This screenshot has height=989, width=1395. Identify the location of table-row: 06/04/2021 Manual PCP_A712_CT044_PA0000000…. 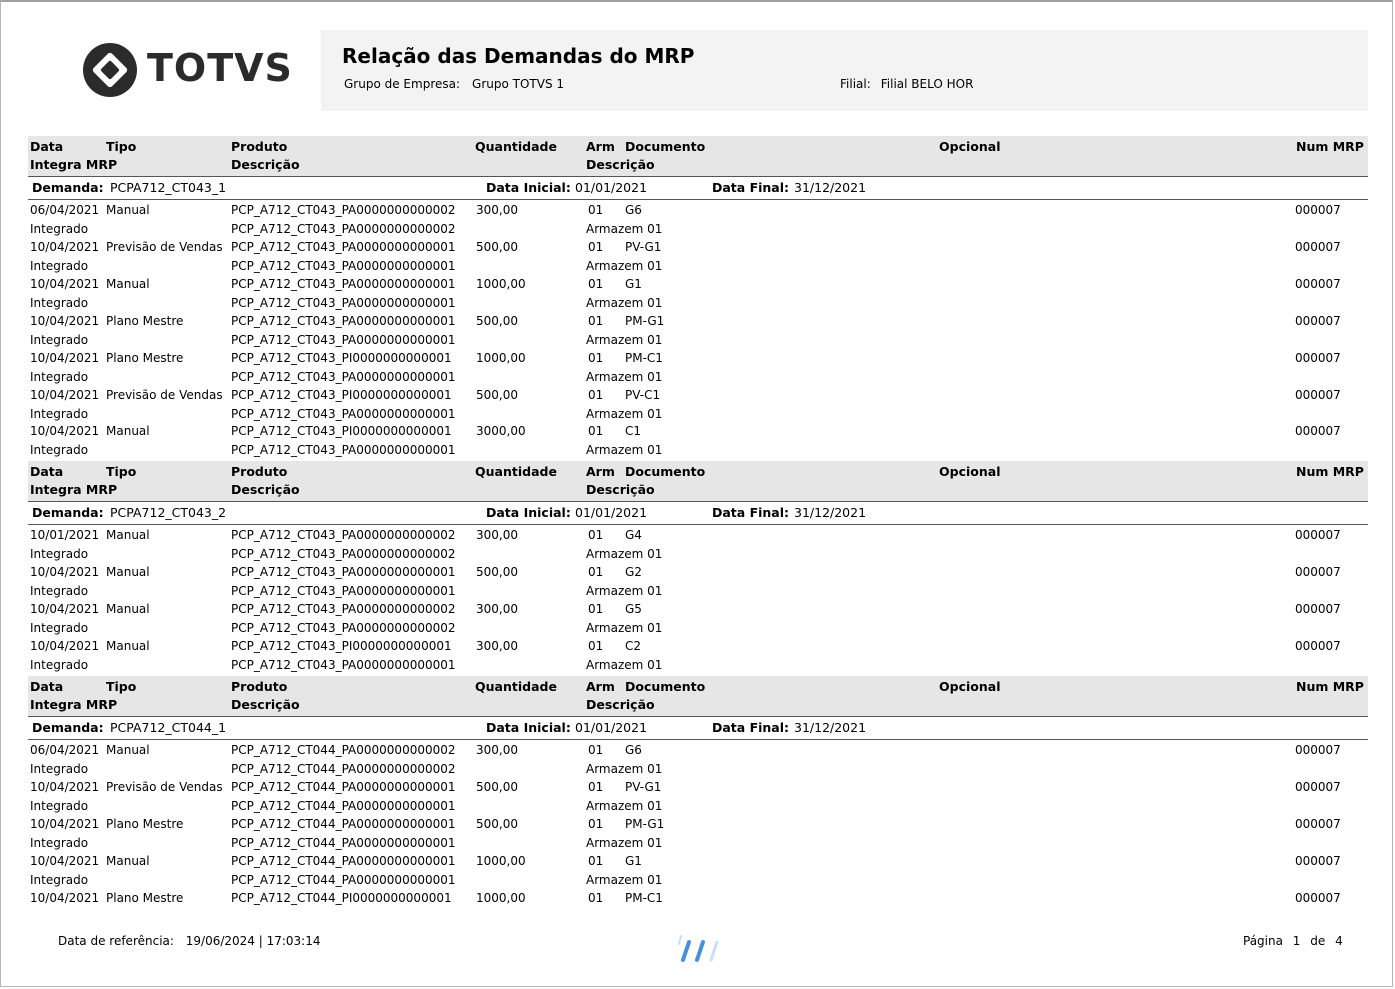
(697, 761).